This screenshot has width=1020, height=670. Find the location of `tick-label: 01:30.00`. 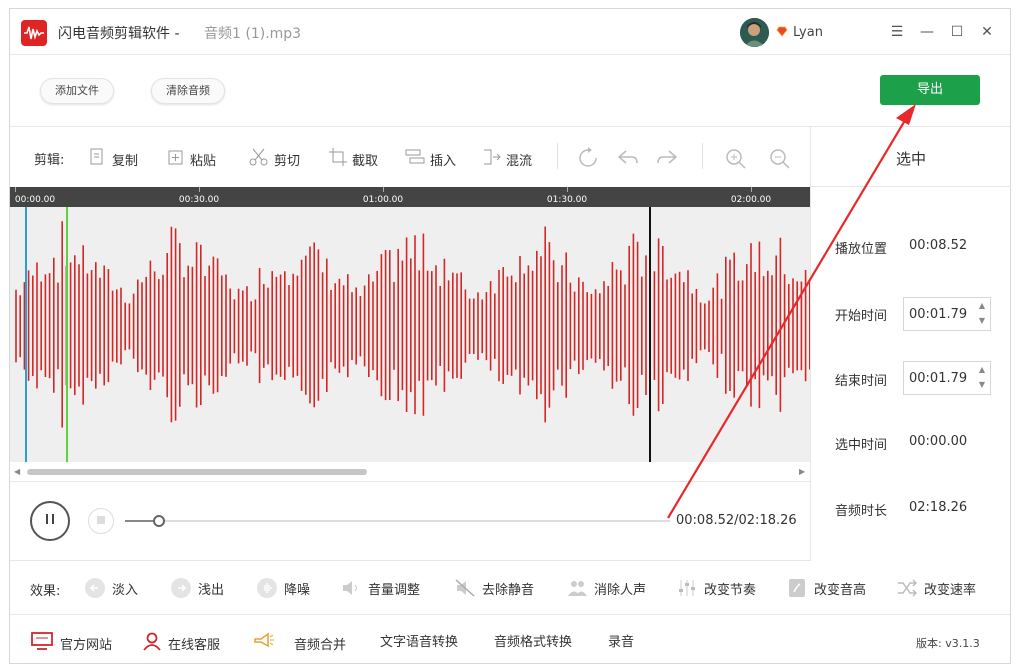

tick-label: 01:30.00 is located at coordinates (567, 200).